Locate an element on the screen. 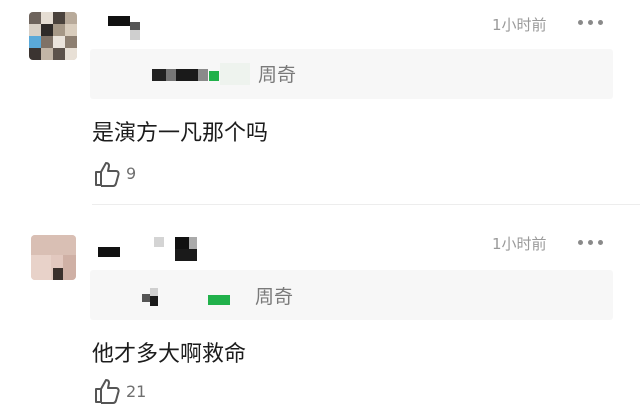  comment-text: 是演方一凡那个吗 is located at coordinates (180, 133).